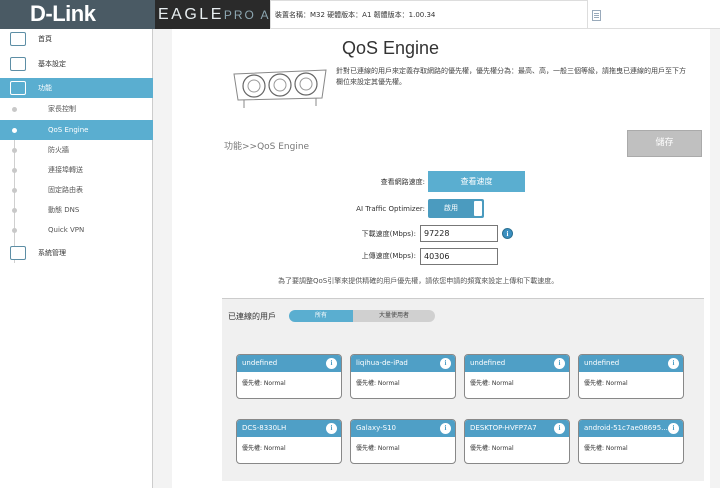 The image size is (720, 488). What do you see at coordinates (76, 150) in the screenshot?
I see `sidebar-subitem-firewall: 防火牆` at bounding box center [76, 150].